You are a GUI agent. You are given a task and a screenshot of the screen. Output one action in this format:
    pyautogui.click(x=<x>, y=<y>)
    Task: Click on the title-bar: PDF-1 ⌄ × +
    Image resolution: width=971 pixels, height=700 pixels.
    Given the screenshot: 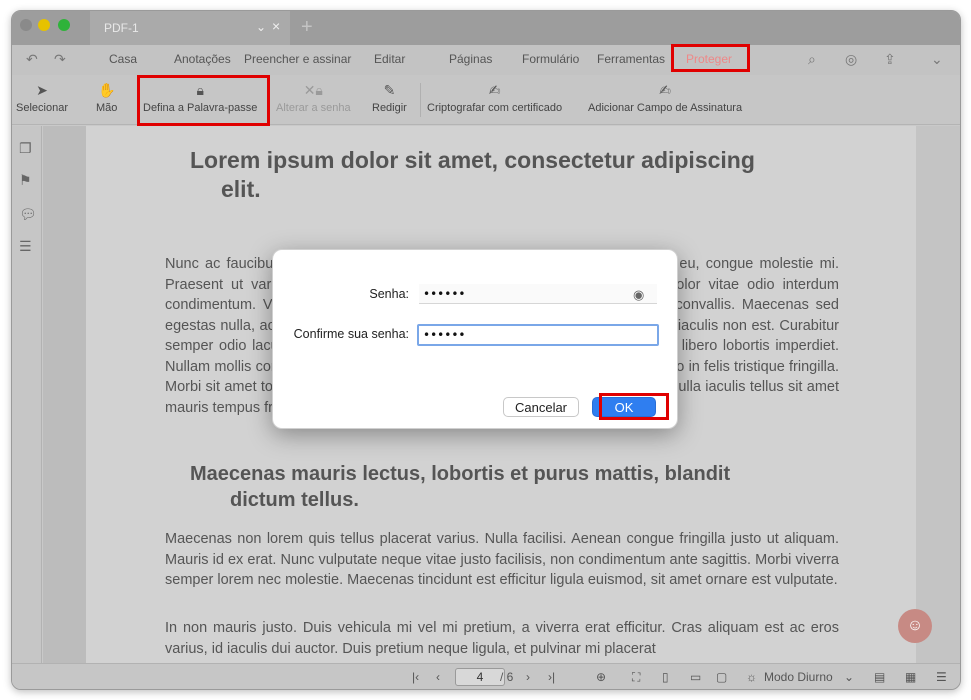 What is the action you would take?
    pyautogui.click(x=486, y=28)
    